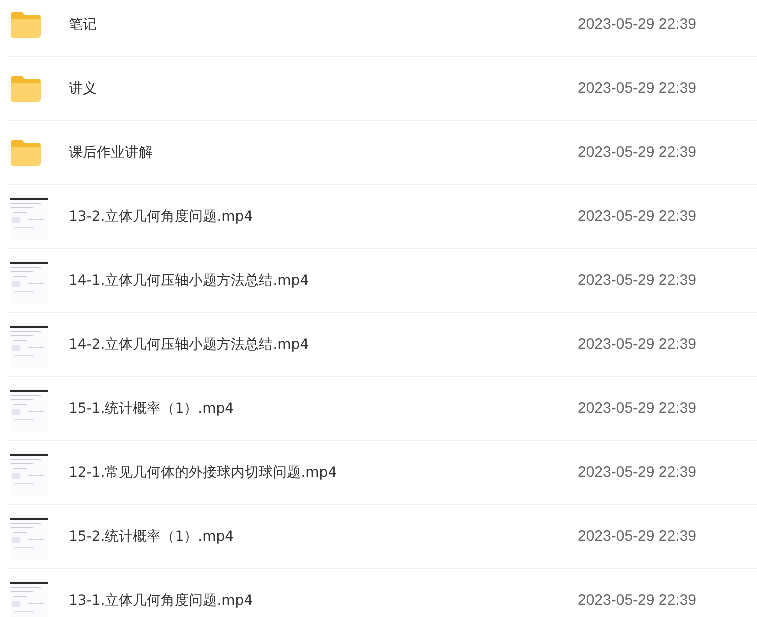 This screenshot has width=757, height=617. I want to click on file-name: 14-2.立体几何压轴小题方法总结.mp4, so click(323, 345).